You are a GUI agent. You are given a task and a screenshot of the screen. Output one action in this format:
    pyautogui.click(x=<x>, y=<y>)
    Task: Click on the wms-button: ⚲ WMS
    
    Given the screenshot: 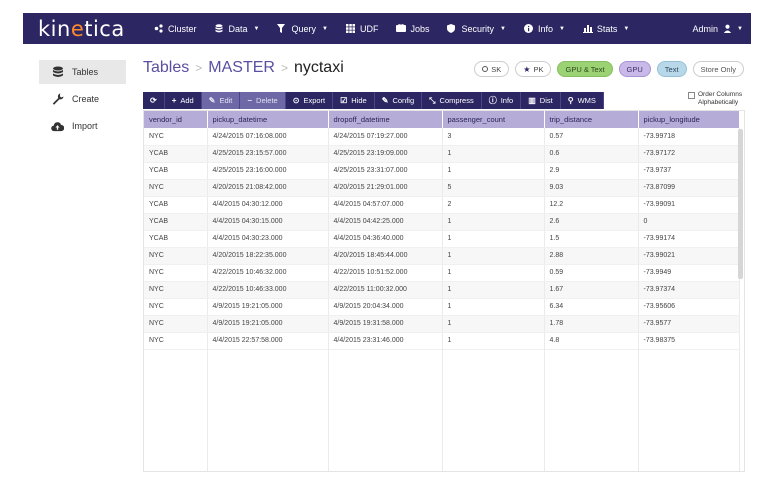 What is the action you would take?
    pyautogui.click(x=582, y=100)
    